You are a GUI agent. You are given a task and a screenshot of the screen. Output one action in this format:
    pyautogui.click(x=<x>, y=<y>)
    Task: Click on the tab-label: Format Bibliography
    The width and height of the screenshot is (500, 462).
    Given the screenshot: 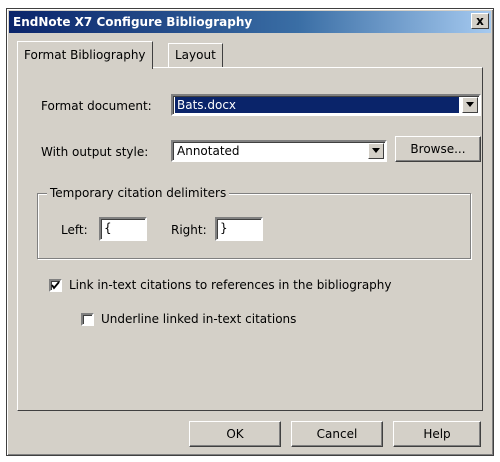 What is the action you would take?
    pyautogui.click(x=85, y=55)
    